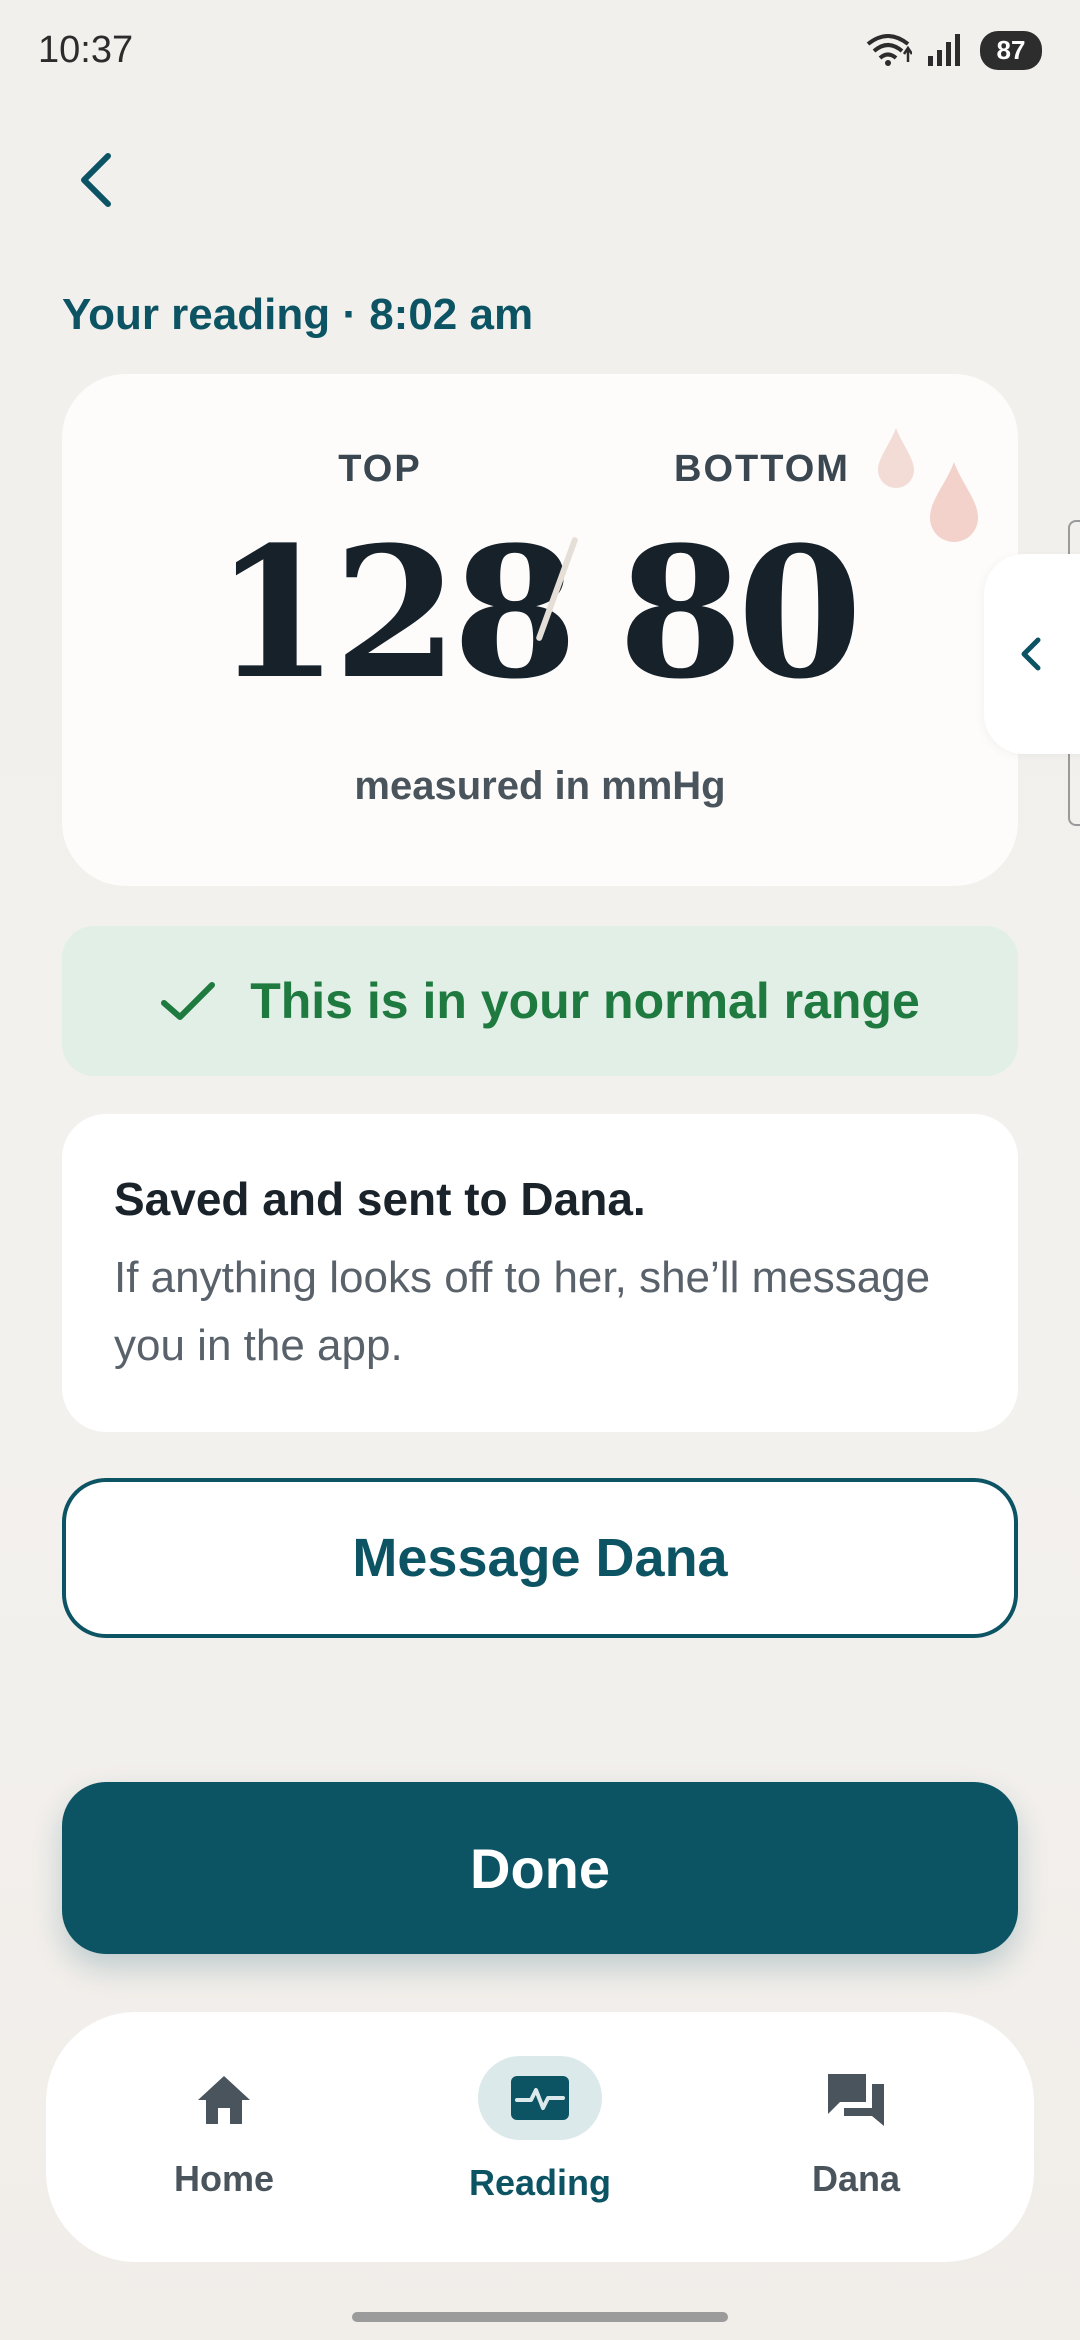  What do you see at coordinates (380, 469) in the screenshot?
I see `top-label: TOP` at bounding box center [380, 469].